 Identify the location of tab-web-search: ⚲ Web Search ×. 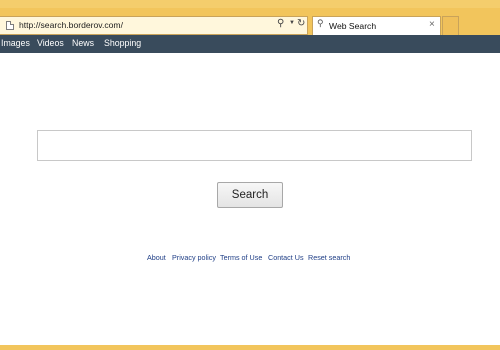
(376, 25).